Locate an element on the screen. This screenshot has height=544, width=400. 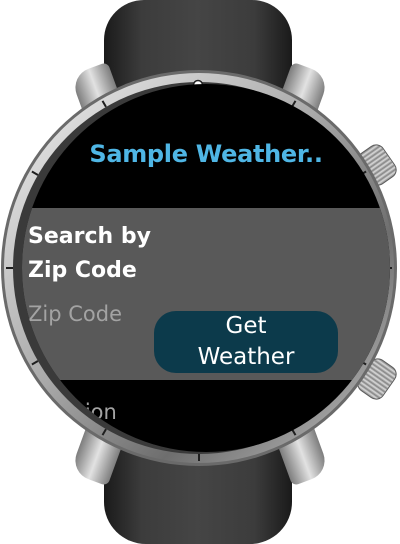
get-weather-button-label: Get Weather is located at coordinates (246, 341).